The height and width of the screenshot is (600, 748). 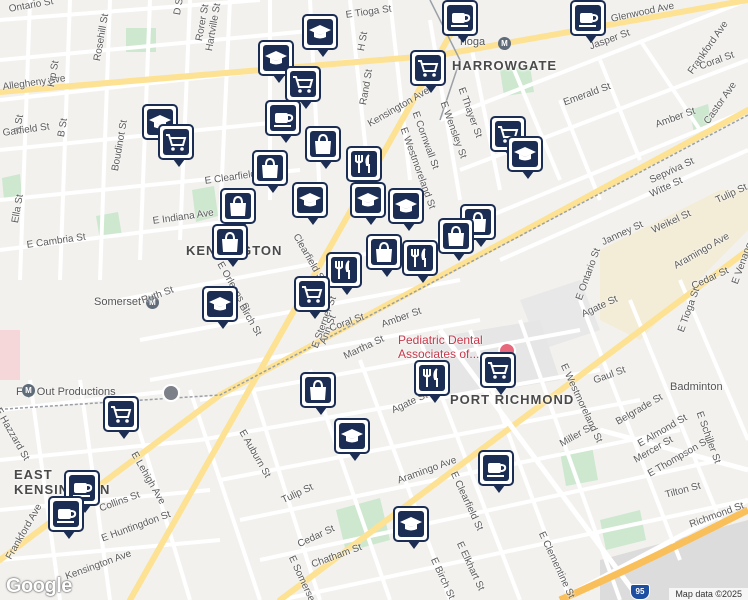 I want to click on google-logo: Google, so click(x=39, y=586).